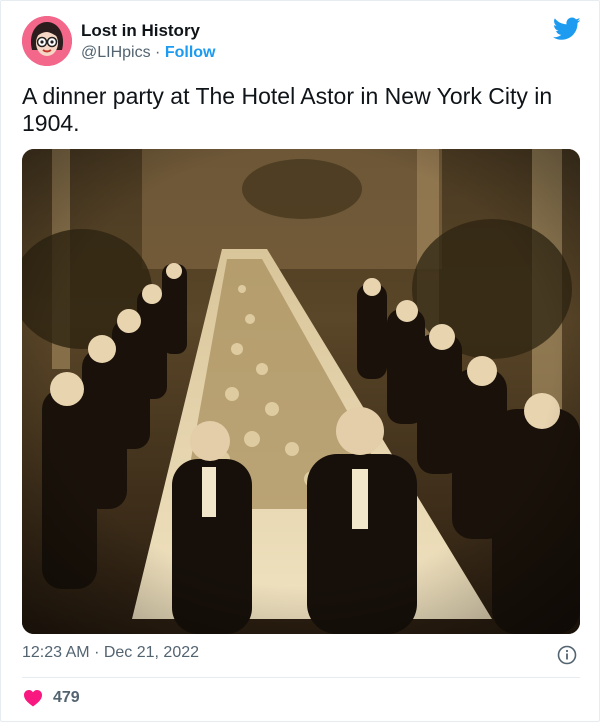 Image resolution: width=600 pixels, height=722 pixels. What do you see at coordinates (33, 698) in the screenshot?
I see `heart-icon` at bounding box center [33, 698].